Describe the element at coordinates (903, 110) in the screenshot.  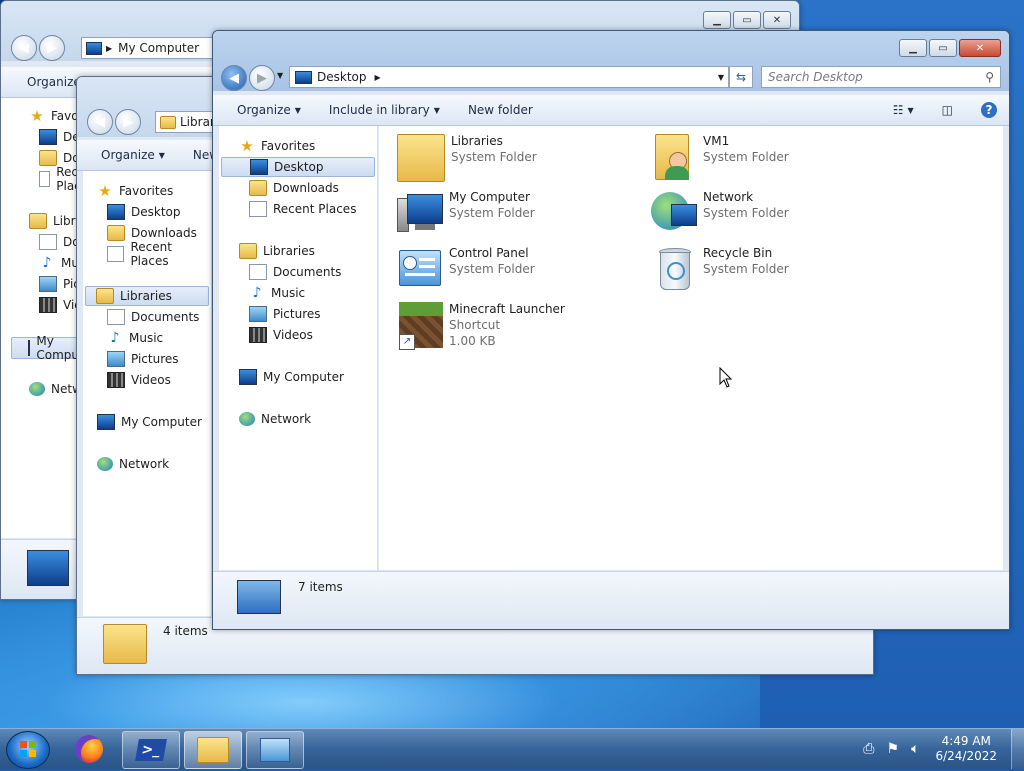
I see `view-options-button: ☷ ▼` at that location.